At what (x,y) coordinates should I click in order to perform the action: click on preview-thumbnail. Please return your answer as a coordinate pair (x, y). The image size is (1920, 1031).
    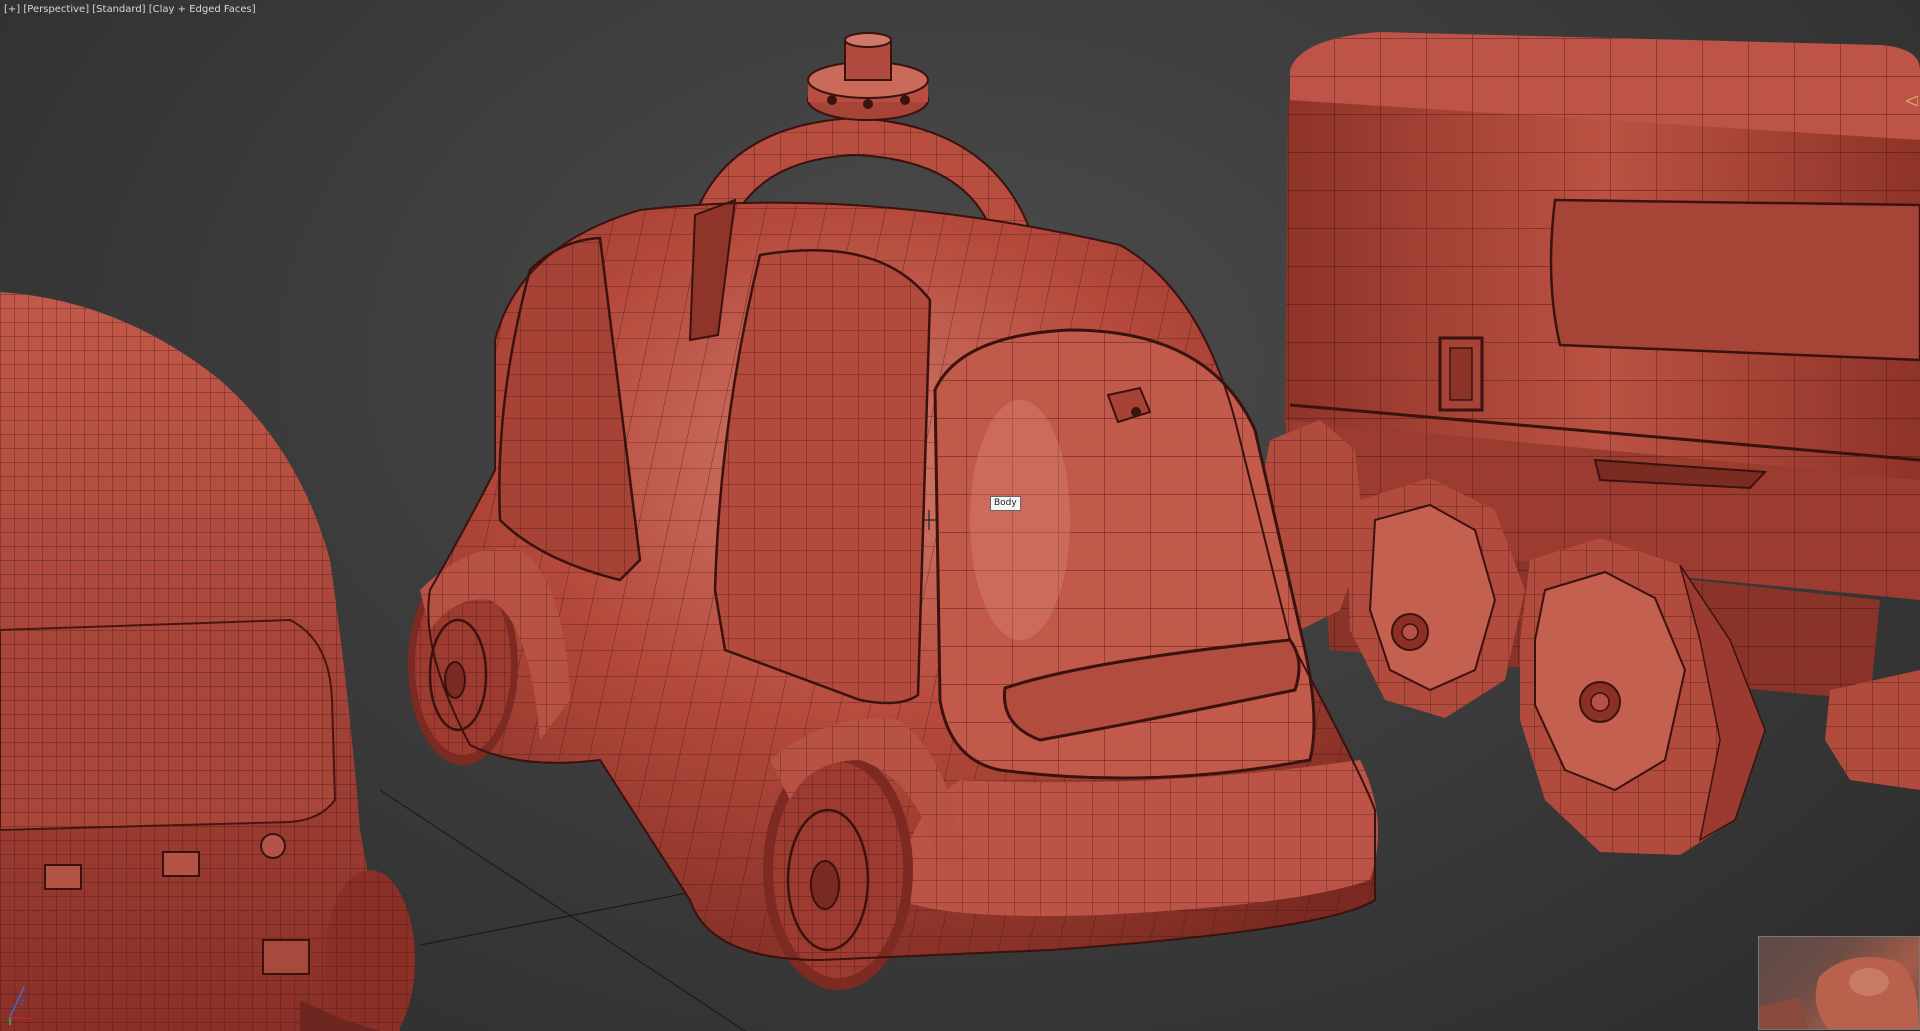
    Looking at the image, I should click on (1839, 983).